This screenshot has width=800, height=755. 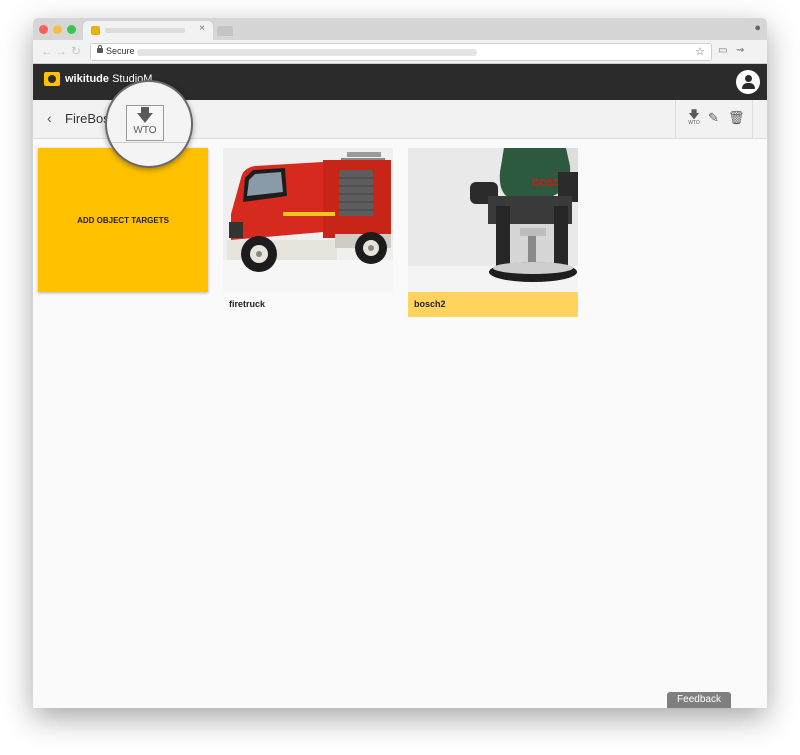 What do you see at coordinates (43, 29) in the screenshot?
I see `close-window-button` at bounding box center [43, 29].